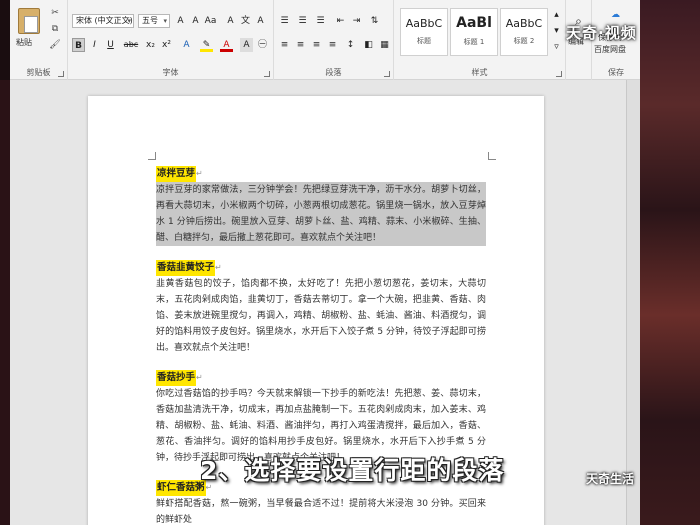  Describe the element at coordinates (384, 45) in the screenshot. I see `borders-icon: ▦` at that location.